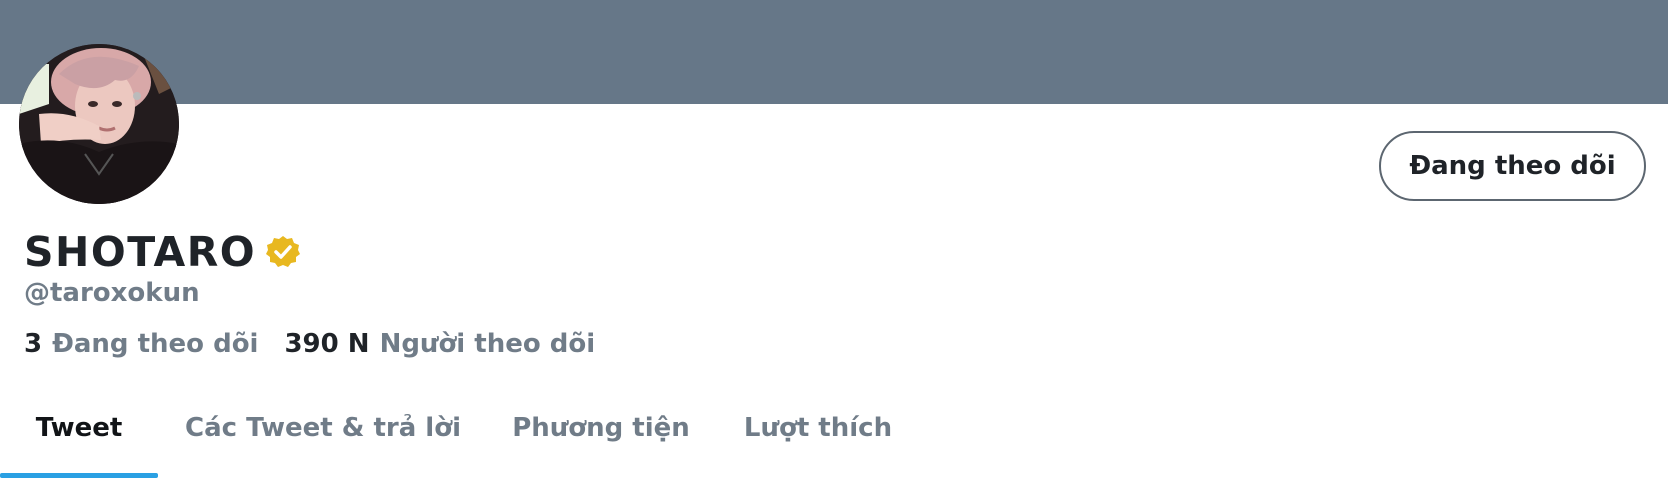 This screenshot has width=1668, height=490. I want to click on tab-media: Phương tiện, so click(601, 428).